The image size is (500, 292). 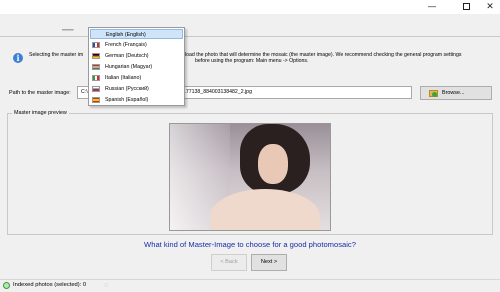 What do you see at coordinates (50, 285) in the screenshot?
I see `status-text: Indexed photos (selected): 0` at bounding box center [50, 285].